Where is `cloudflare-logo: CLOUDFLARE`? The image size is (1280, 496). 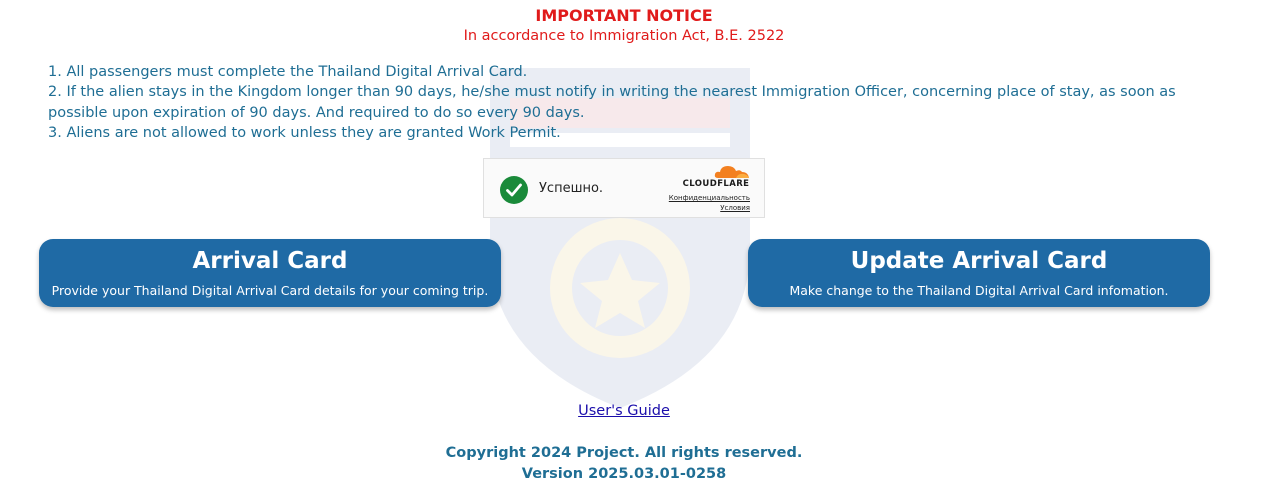
cloudflare-logo: CLOUDFLARE is located at coordinates (716, 178).